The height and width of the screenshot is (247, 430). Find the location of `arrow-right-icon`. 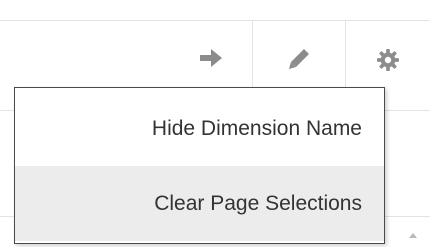

arrow-right-icon is located at coordinates (211, 58).